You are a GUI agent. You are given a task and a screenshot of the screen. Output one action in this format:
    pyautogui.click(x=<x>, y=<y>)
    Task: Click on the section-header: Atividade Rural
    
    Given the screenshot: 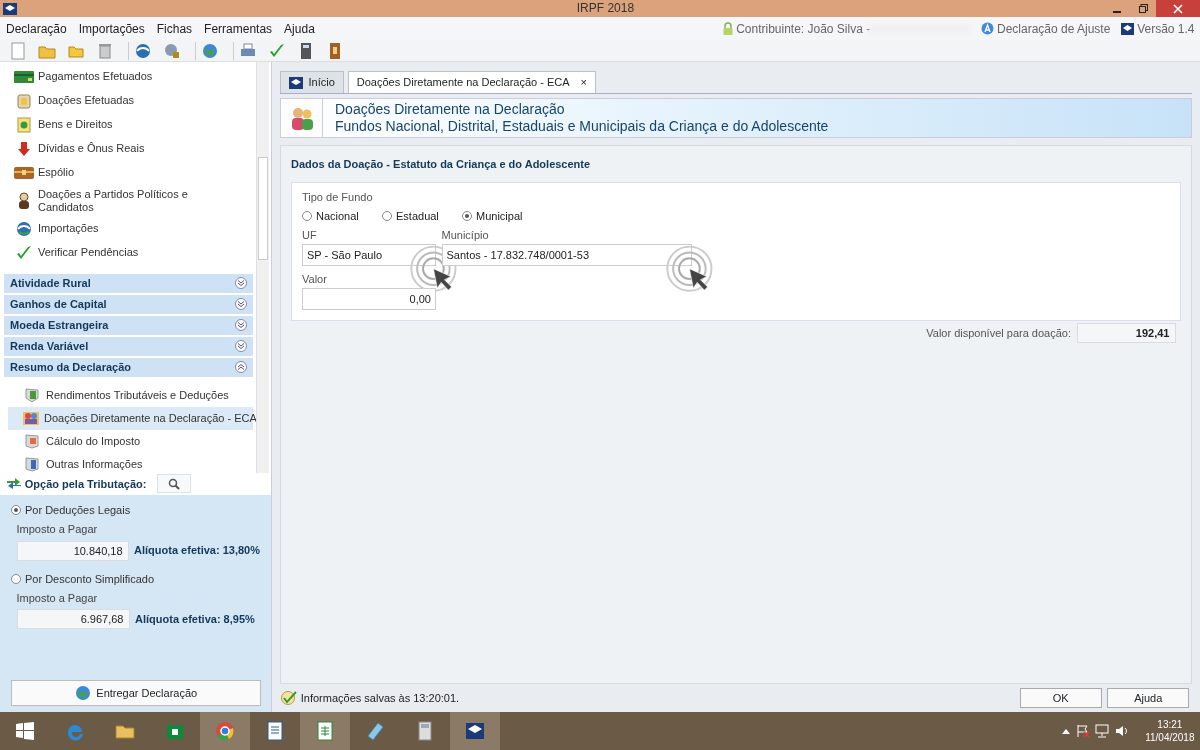 What is the action you would take?
    pyautogui.click(x=128, y=283)
    